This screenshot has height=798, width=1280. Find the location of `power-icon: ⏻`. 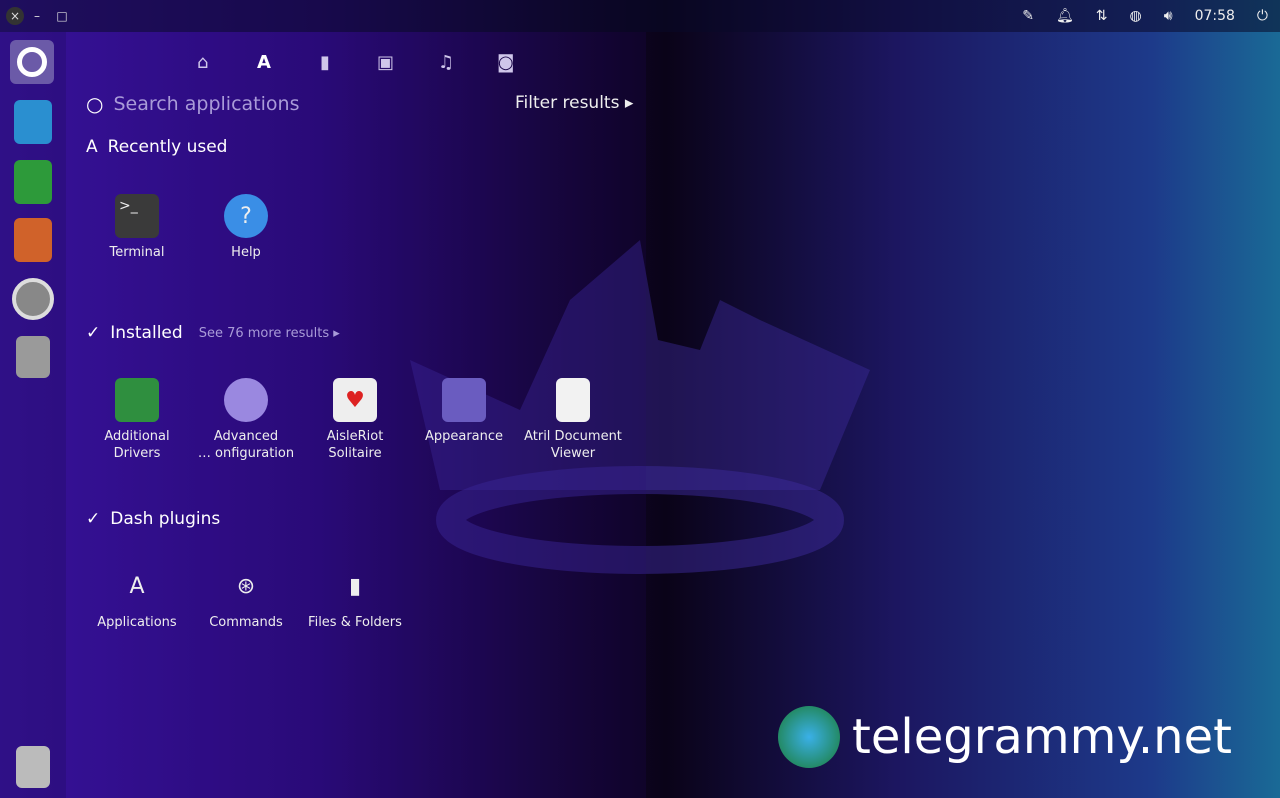

power-icon: ⏻ is located at coordinates (1262, 16).